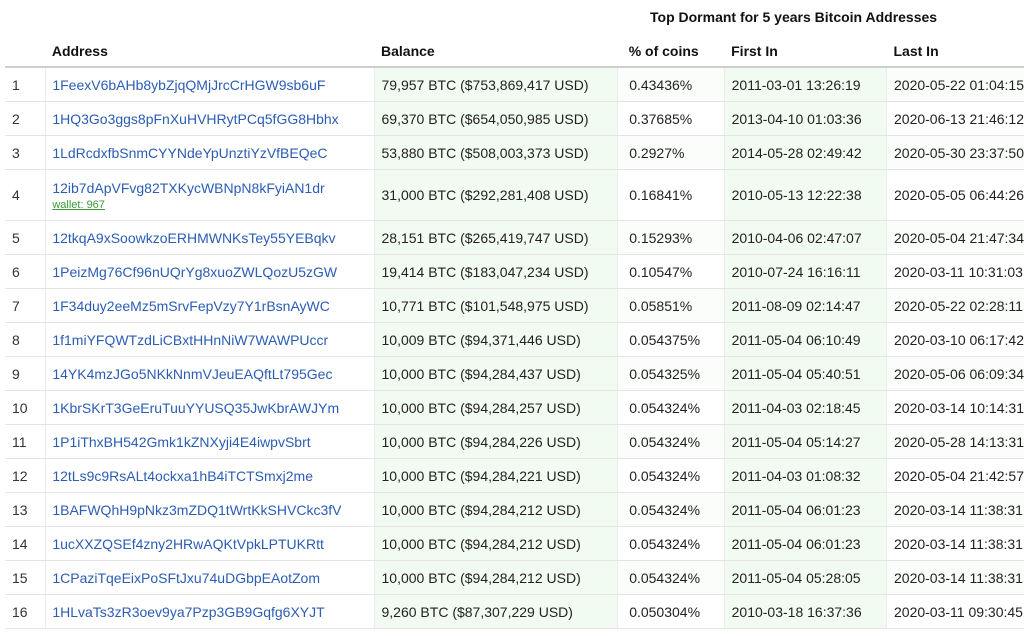 This screenshot has height=637, width=1024. What do you see at coordinates (495, 611) in the screenshot?
I see `balance-cell: 9,260 BTC ($87,307,229 USD)` at bounding box center [495, 611].